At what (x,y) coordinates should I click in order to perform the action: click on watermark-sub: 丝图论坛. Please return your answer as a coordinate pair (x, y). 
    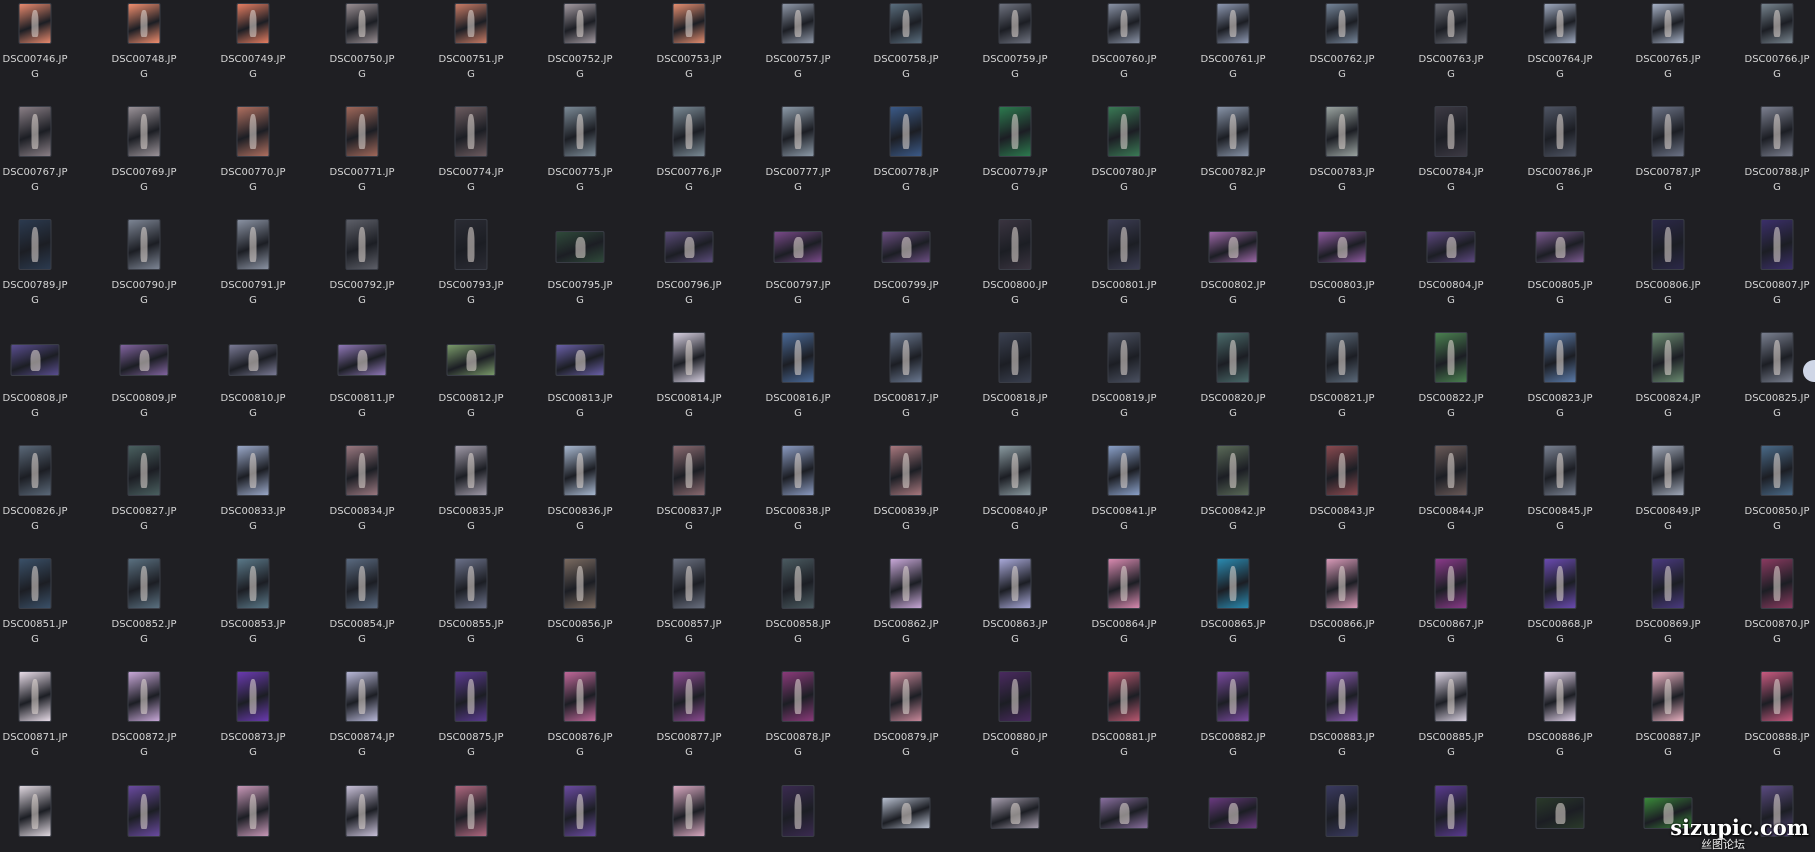
    Looking at the image, I should click on (1723, 844).